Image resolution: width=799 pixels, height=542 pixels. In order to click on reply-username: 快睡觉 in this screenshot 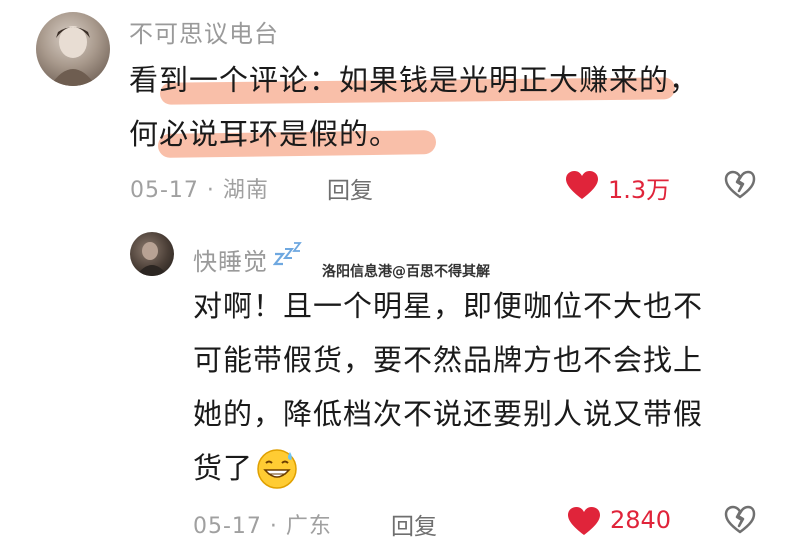, I will do `click(230, 259)`.